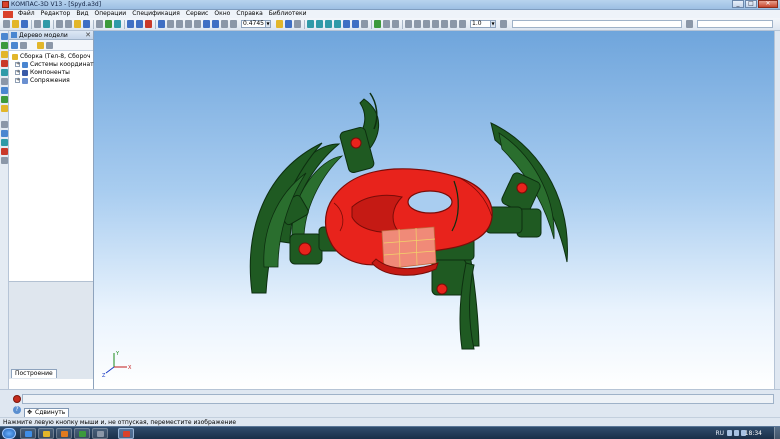 The height and width of the screenshot is (439, 780). I want to click on orientation-icon, so click(297, 24).